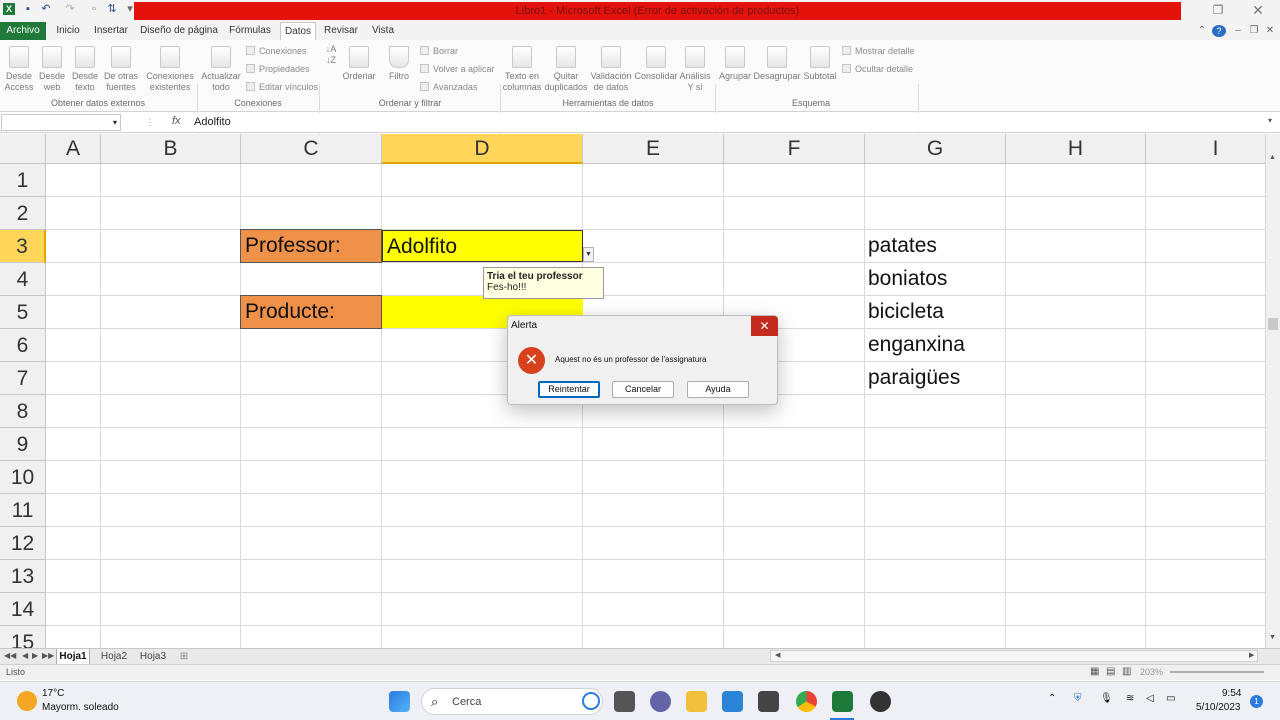 The width and height of the screenshot is (1280, 720). Describe the element at coordinates (331, 55) in the screenshot. I see `sort-az-icon: ↓A ↓Z` at that location.